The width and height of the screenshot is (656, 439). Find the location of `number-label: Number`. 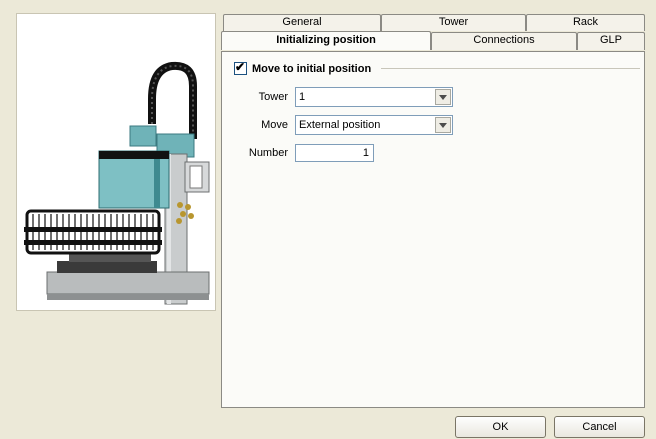

number-label: Number is located at coordinates (268, 153).